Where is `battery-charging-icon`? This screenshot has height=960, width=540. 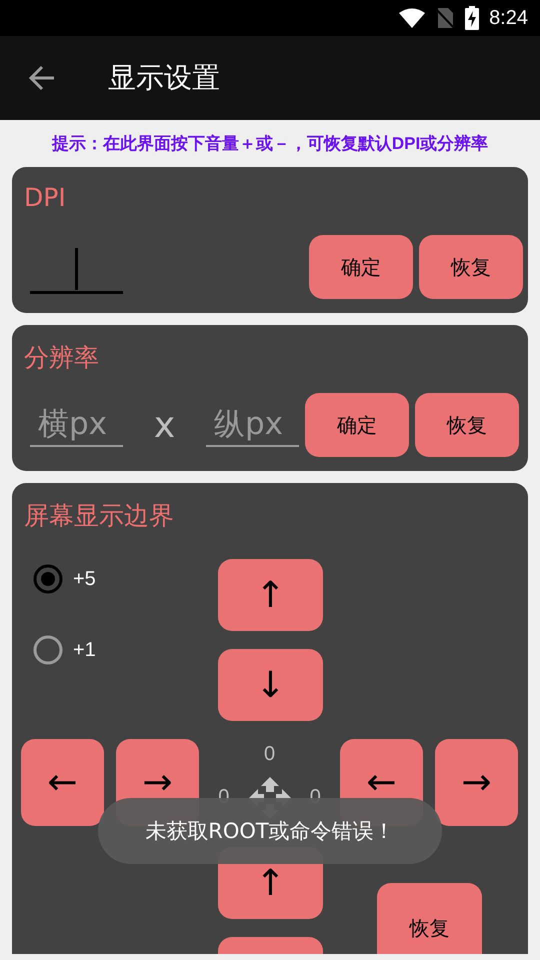
battery-charging-icon is located at coordinates (472, 18).